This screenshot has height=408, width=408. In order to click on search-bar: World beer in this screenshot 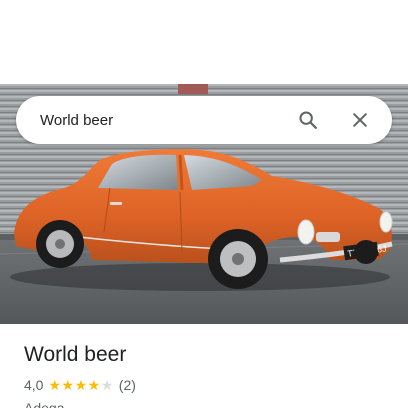, I will do `click(204, 120)`.